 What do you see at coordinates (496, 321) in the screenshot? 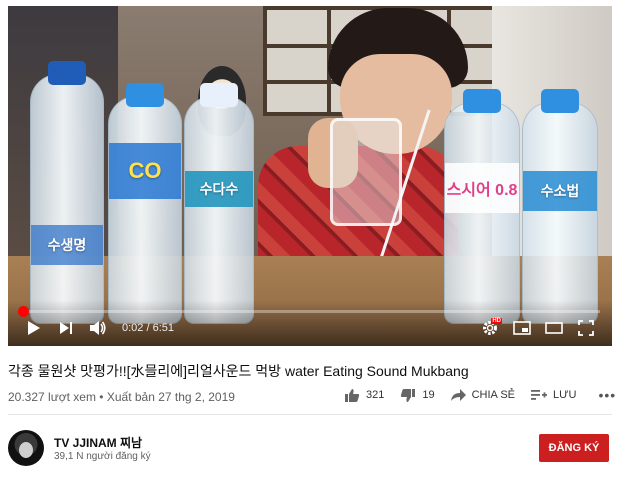
I see `hd-badge: HD` at bounding box center [496, 321].